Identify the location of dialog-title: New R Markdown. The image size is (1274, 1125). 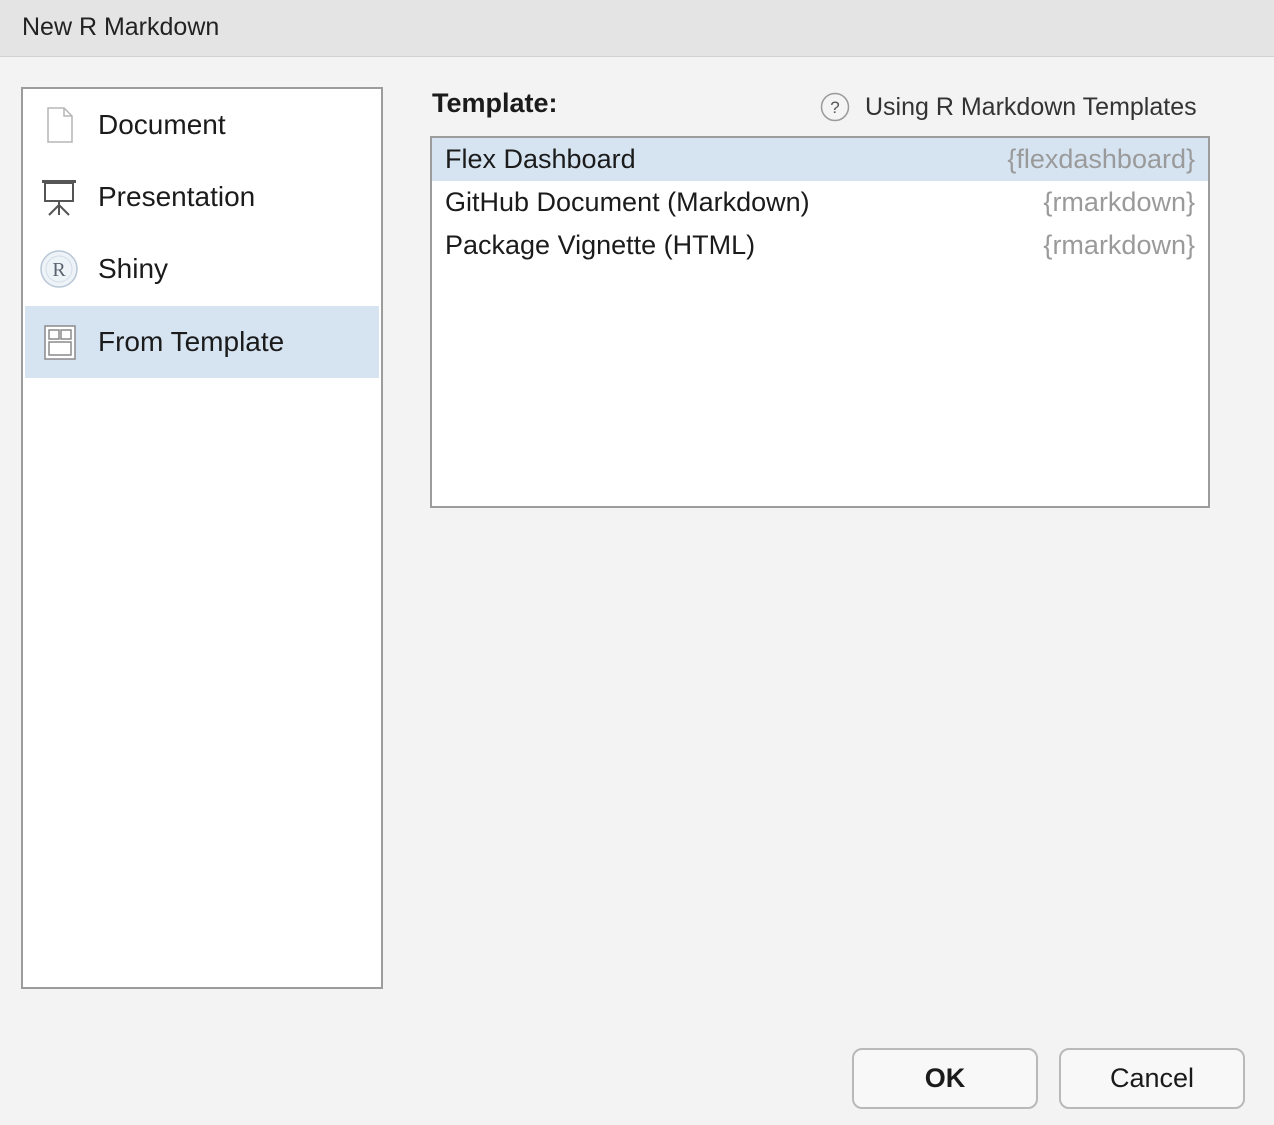
(121, 27).